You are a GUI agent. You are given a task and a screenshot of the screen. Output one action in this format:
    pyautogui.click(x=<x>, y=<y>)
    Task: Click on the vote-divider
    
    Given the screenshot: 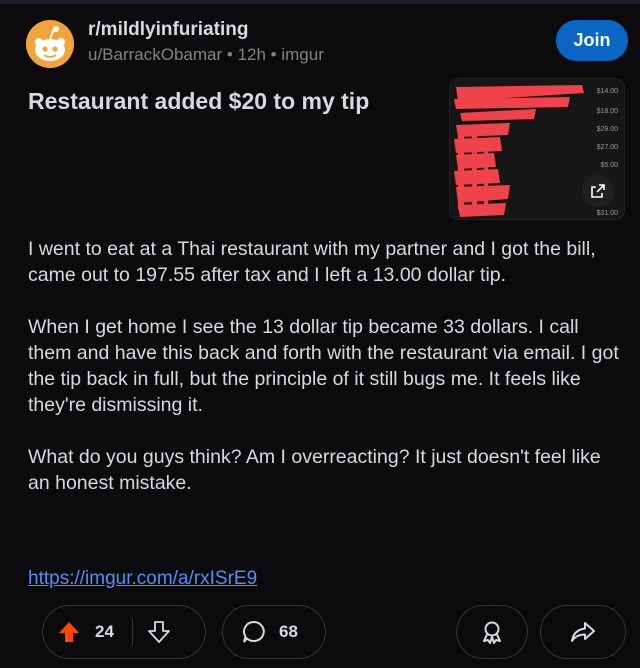 What is the action you would take?
    pyautogui.click(x=132, y=632)
    